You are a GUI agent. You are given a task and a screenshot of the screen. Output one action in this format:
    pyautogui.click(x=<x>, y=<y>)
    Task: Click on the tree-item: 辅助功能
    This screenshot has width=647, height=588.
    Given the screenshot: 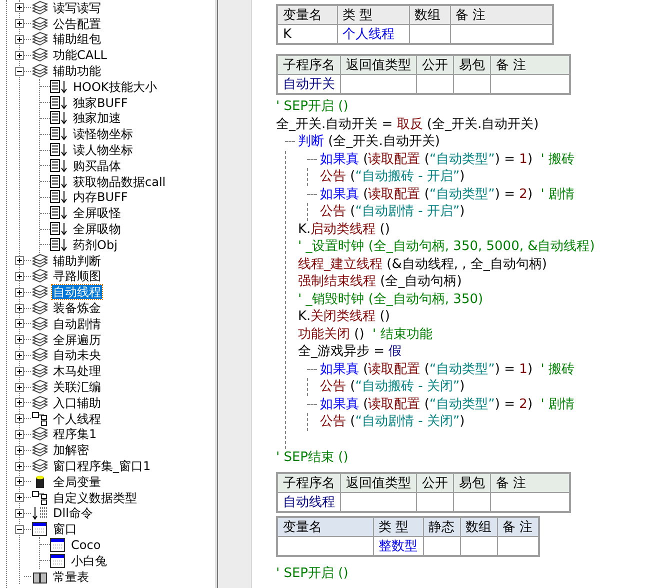 What is the action you would take?
    pyautogui.click(x=77, y=71)
    